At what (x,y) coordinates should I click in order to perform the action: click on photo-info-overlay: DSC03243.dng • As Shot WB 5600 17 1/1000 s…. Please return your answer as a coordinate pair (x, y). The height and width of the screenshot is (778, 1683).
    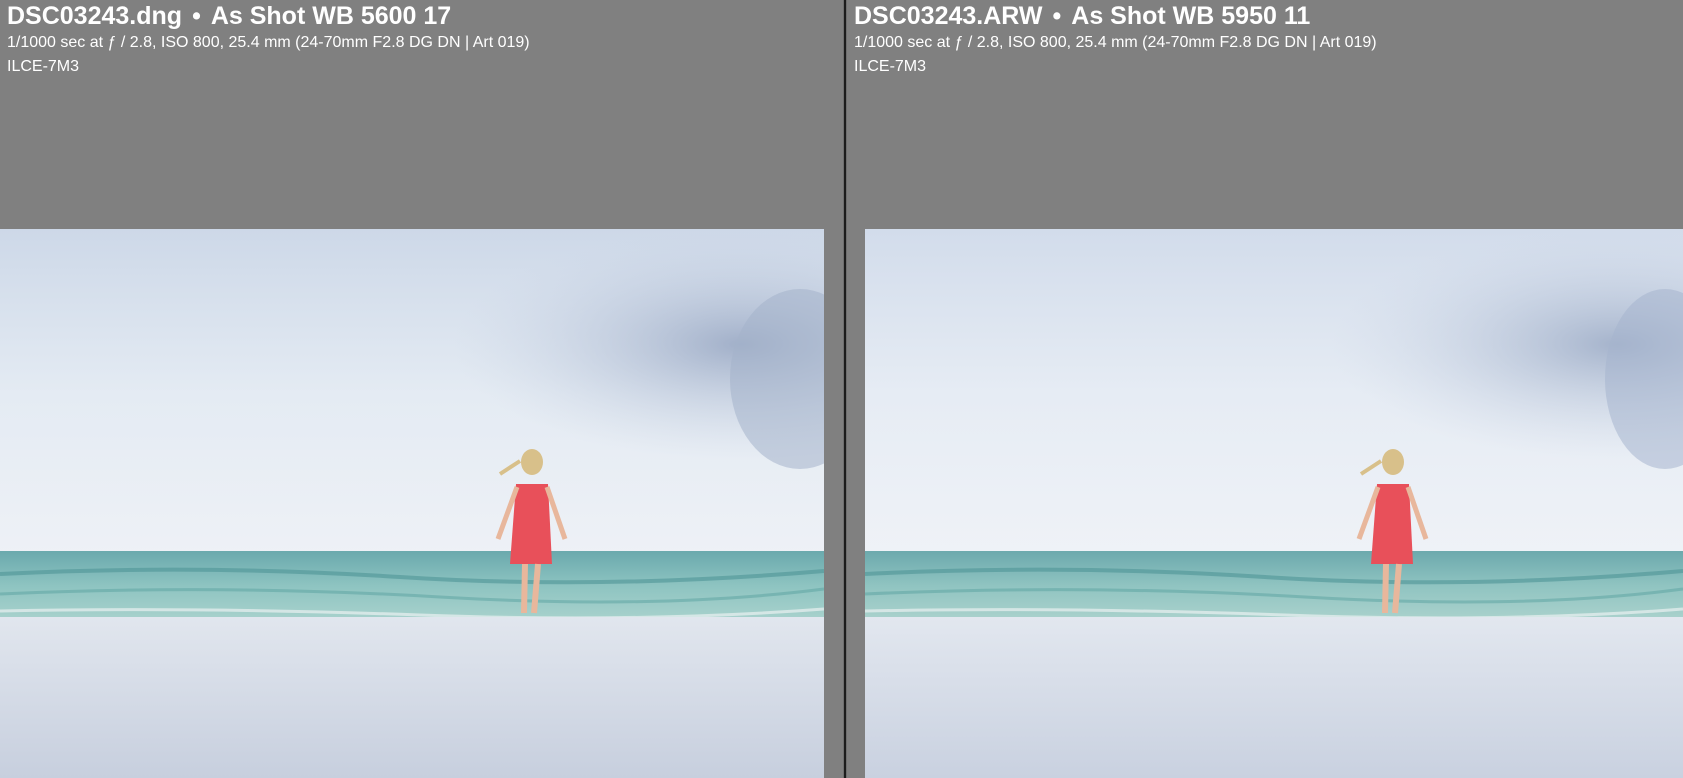
    Looking at the image, I should click on (268, 39).